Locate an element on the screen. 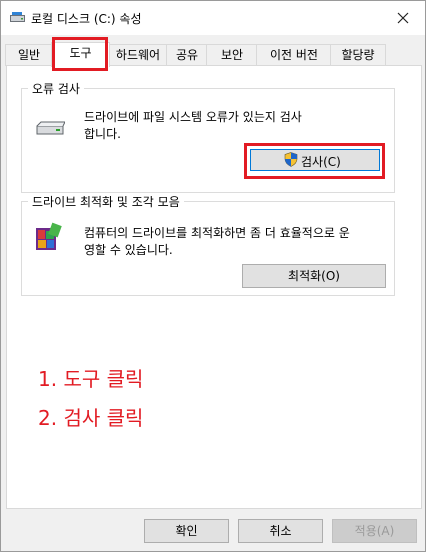 The height and width of the screenshot is (552, 426). close-button is located at coordinates (403, 18).